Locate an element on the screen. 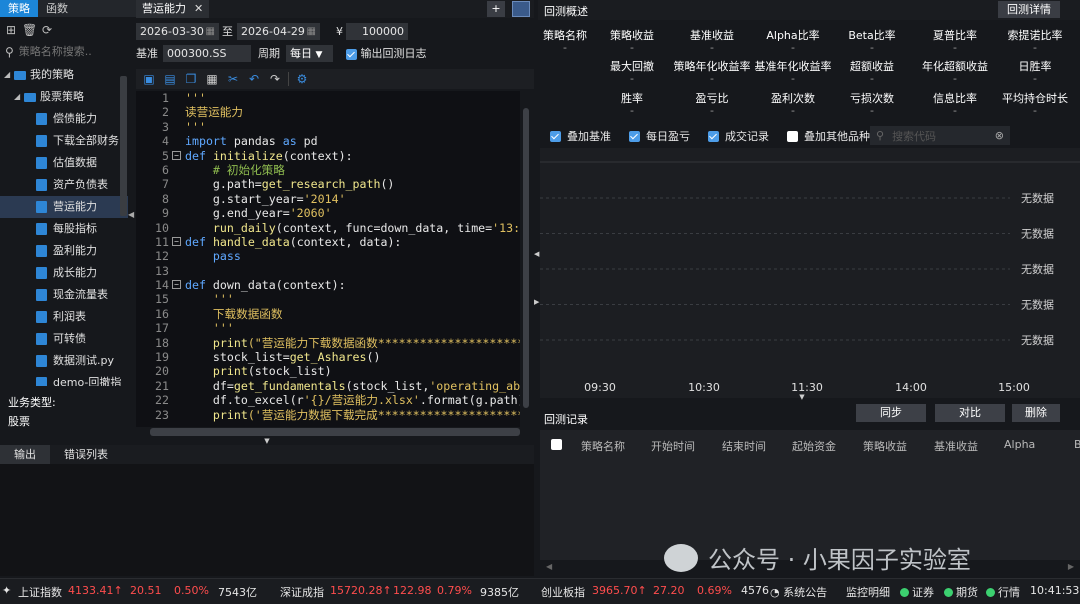 This screenshot has height=604, width=1080. tab-strategy: 策略 is located at coordinates (19, 8).